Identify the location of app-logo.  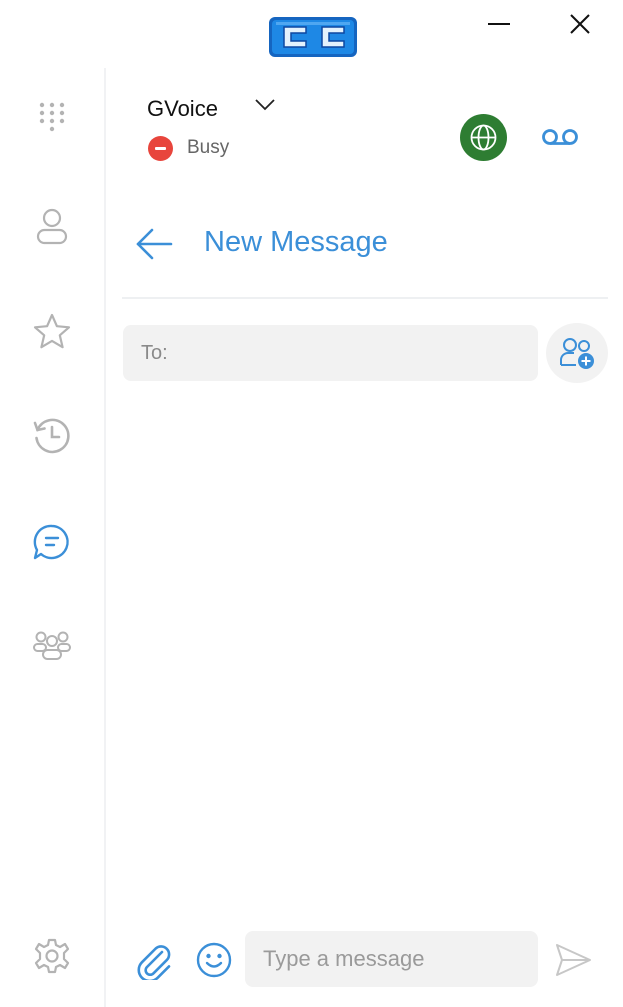
(313, 37).